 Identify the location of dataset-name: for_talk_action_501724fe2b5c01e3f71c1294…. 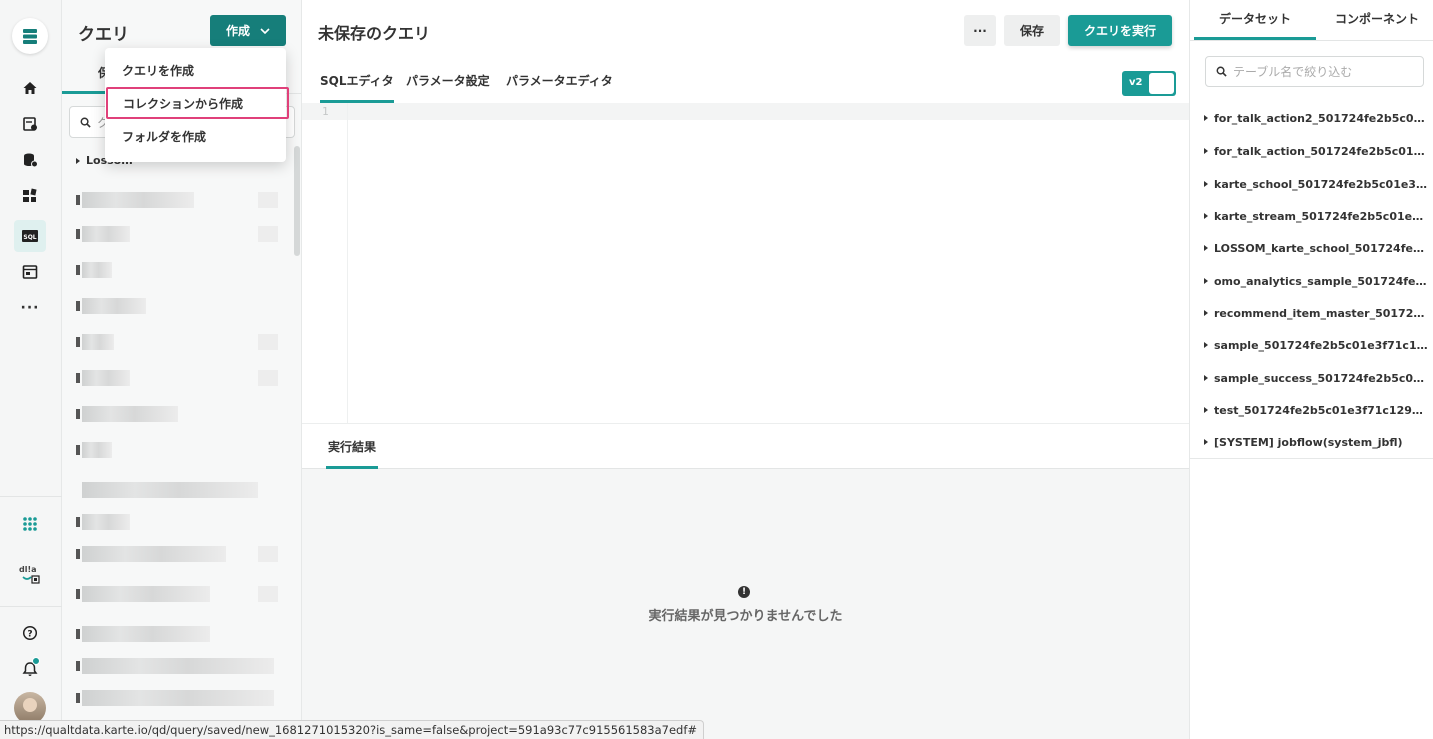
(1321, 151).